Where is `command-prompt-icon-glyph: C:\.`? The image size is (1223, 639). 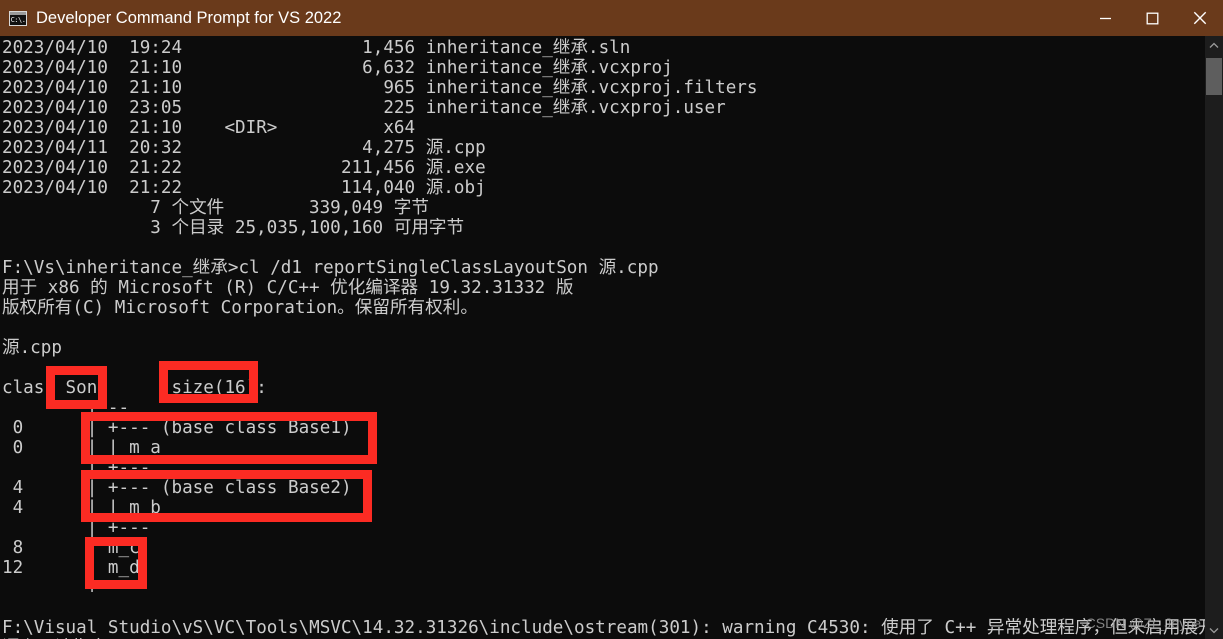 command-prompt-icon-glyph: C:\. is located at coordinates (18, 19).